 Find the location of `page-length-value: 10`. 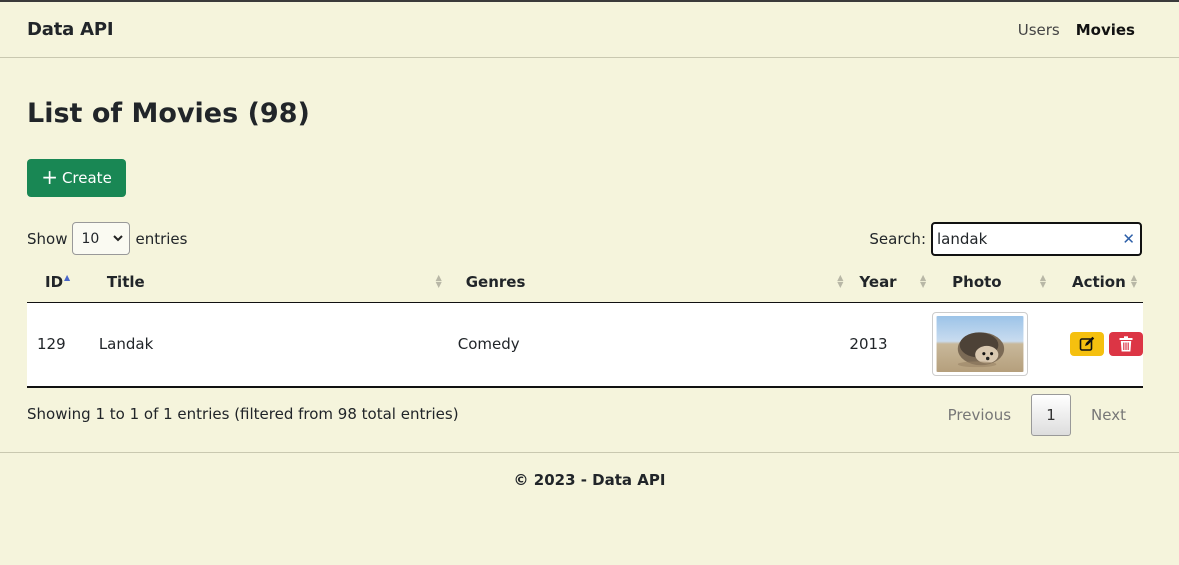

page-length-value: 10 is located at coordinates (90, 238).